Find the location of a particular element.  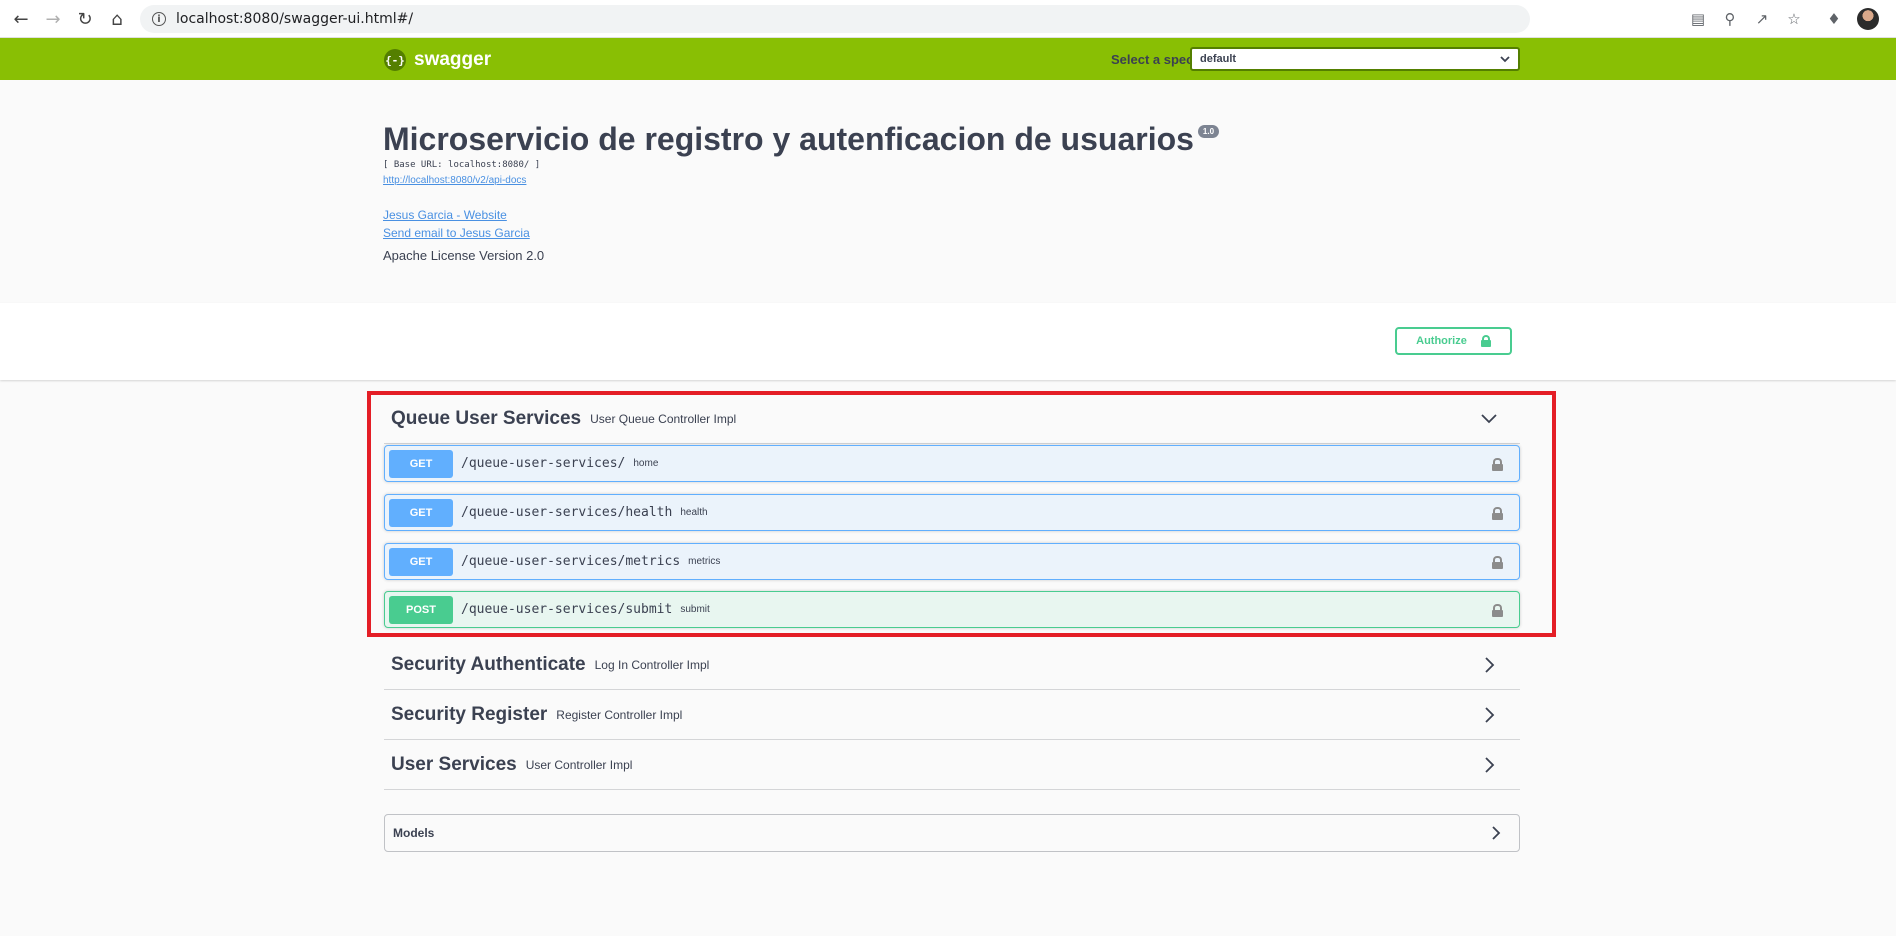

swagger-topbar is located at coordinates (948, 59).